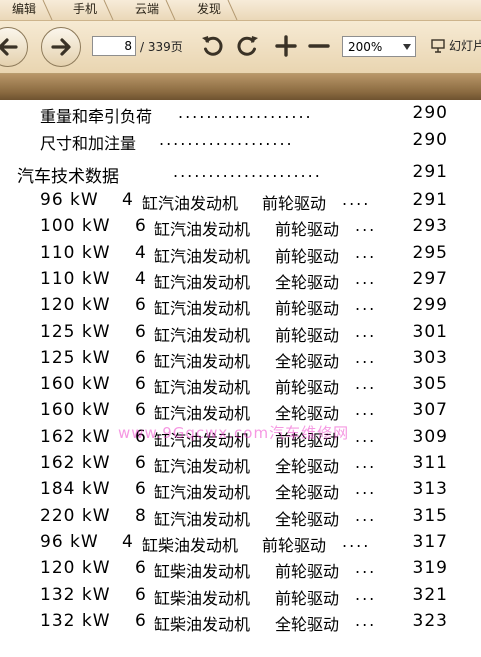 This screenshot has width=481, height=657. What do you see at coordinates (430, 331) in the screenshot?
I see `entry-page-number: 301` at bounding box center [430, 331].